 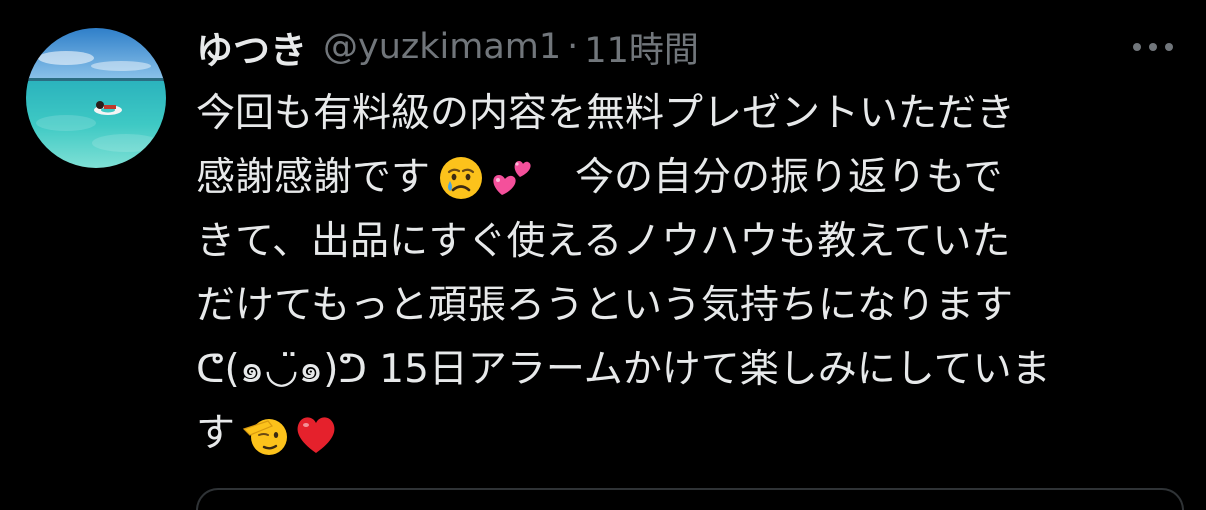 I want to click on red-heart-emoji, so click(x=316, y=434).